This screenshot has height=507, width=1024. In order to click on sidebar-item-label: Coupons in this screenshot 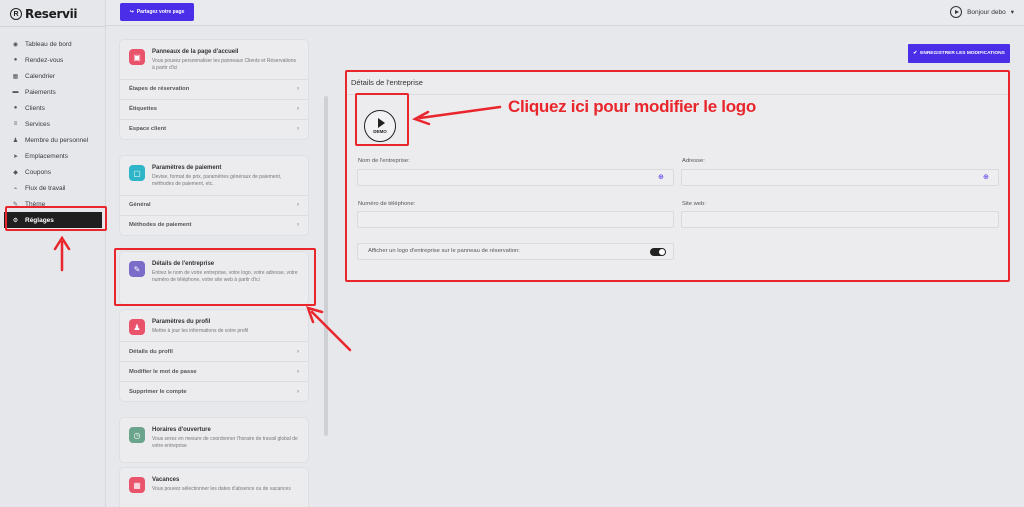, I will do `click(38, 172)`.